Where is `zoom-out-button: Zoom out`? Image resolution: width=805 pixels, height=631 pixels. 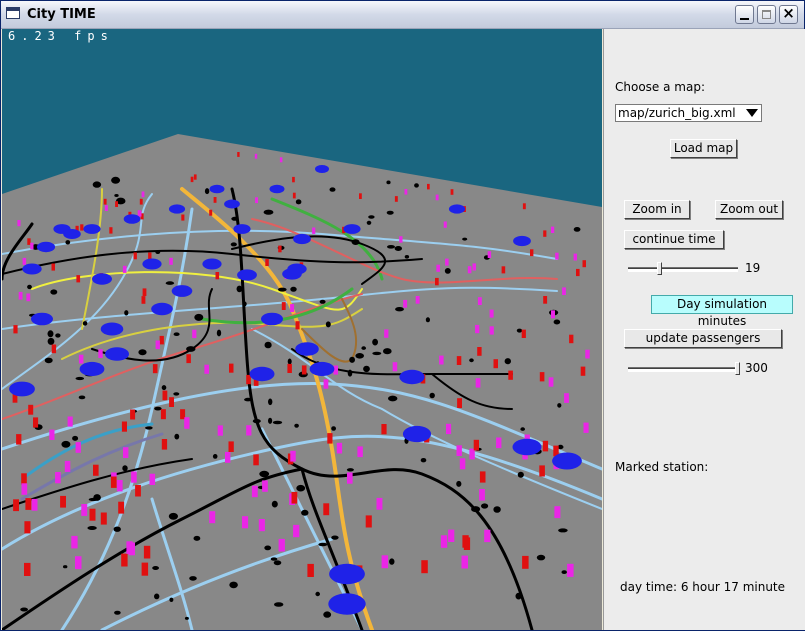 zoom-out-button: Zoom out is located at coordinates (749, 209).